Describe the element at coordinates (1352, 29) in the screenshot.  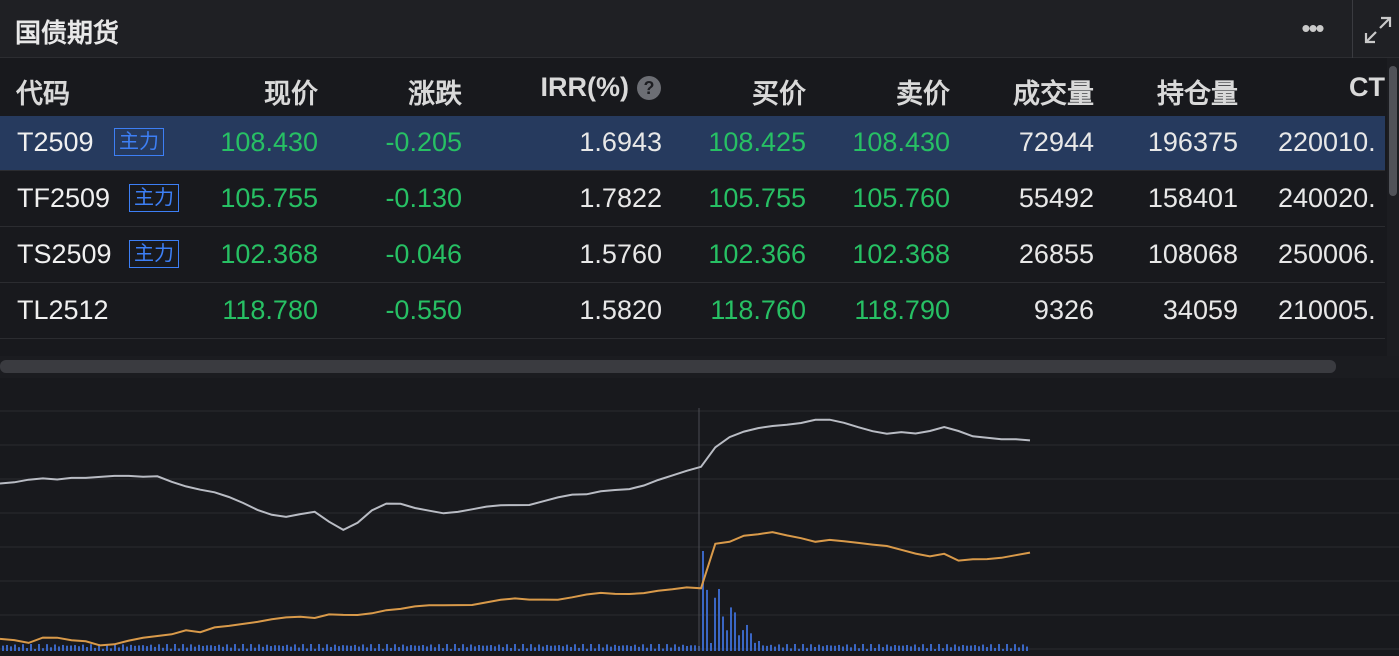
I see `header-divider` at that location.